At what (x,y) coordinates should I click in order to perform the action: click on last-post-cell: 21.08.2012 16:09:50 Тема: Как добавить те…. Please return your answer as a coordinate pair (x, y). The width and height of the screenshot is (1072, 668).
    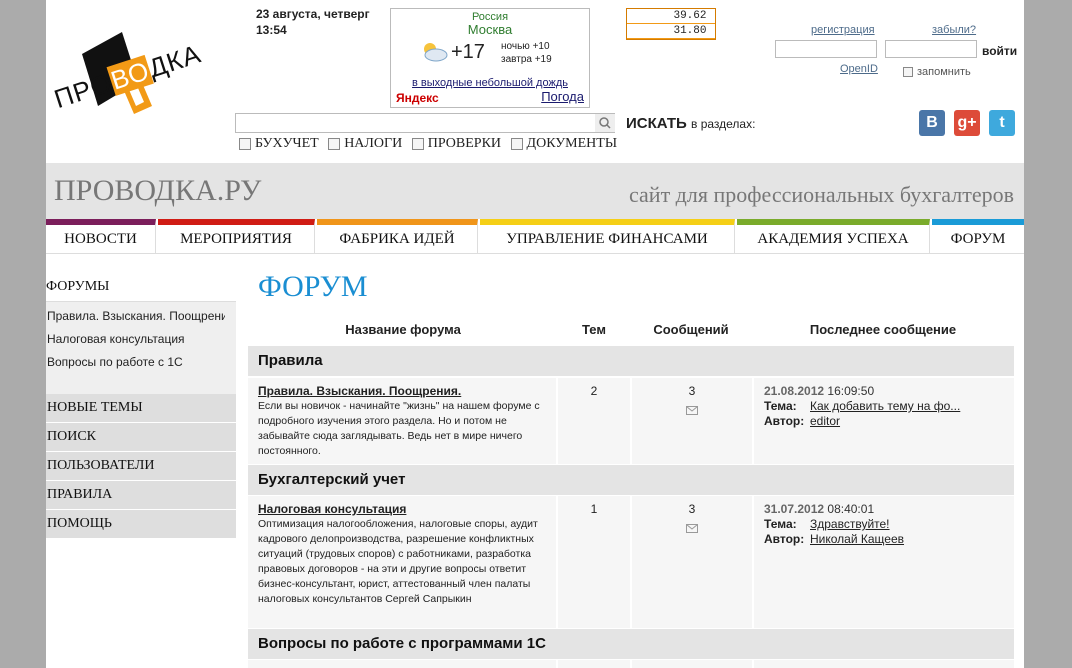
    Looking at the image, I should click on (884, 421).